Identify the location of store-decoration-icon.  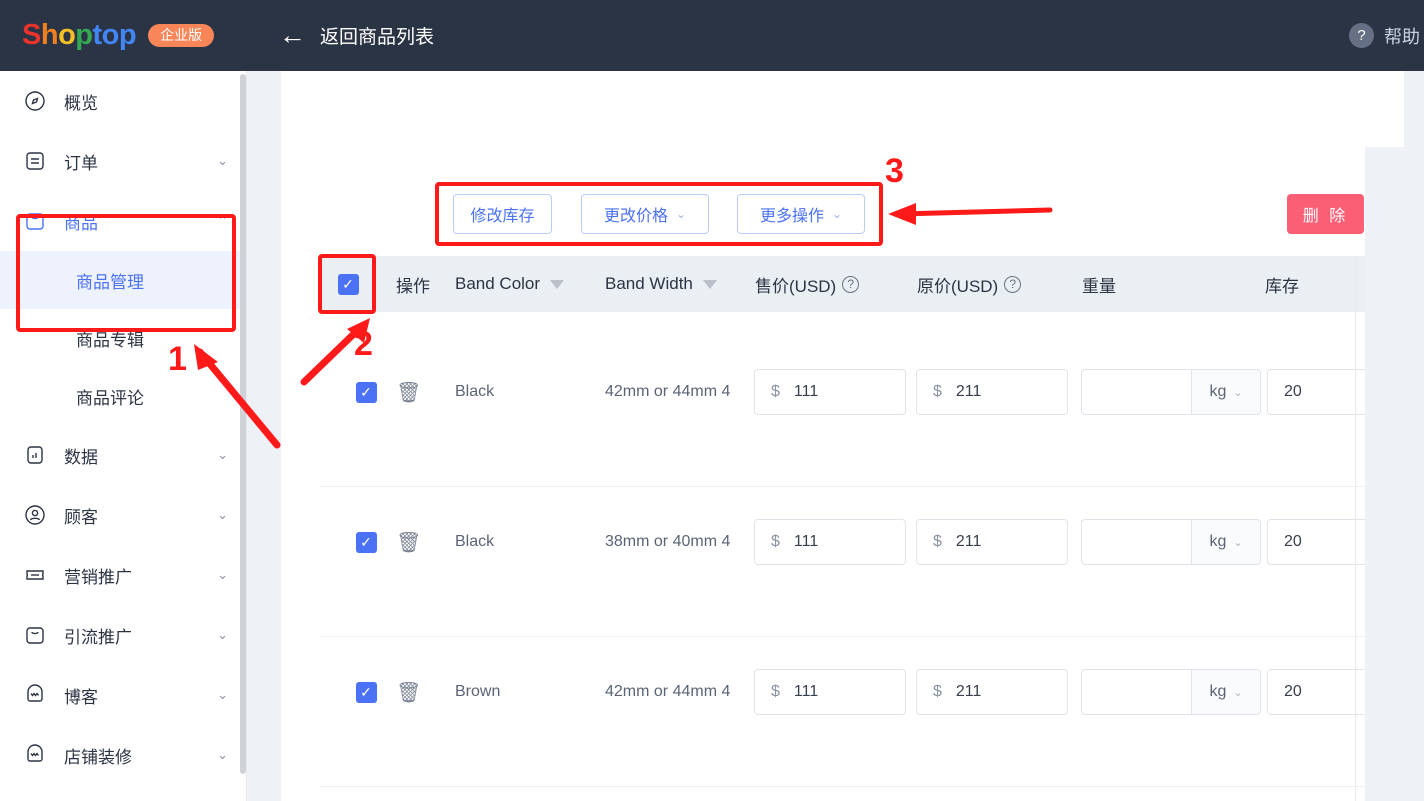
(35, 755).